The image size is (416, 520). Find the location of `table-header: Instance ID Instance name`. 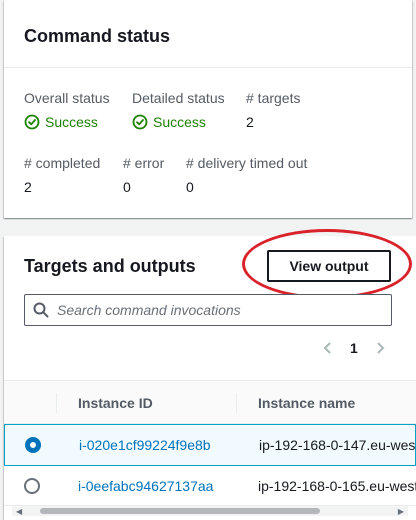

table-header: Instance ID Instance name is located at coordinates (210, 402).